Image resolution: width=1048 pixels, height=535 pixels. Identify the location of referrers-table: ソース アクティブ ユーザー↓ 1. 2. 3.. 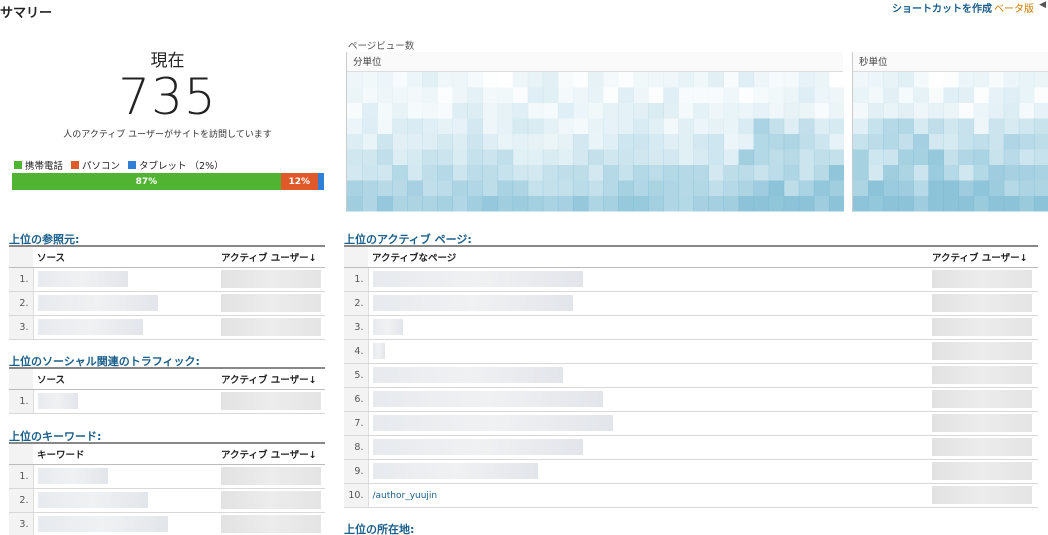
(167, 292).